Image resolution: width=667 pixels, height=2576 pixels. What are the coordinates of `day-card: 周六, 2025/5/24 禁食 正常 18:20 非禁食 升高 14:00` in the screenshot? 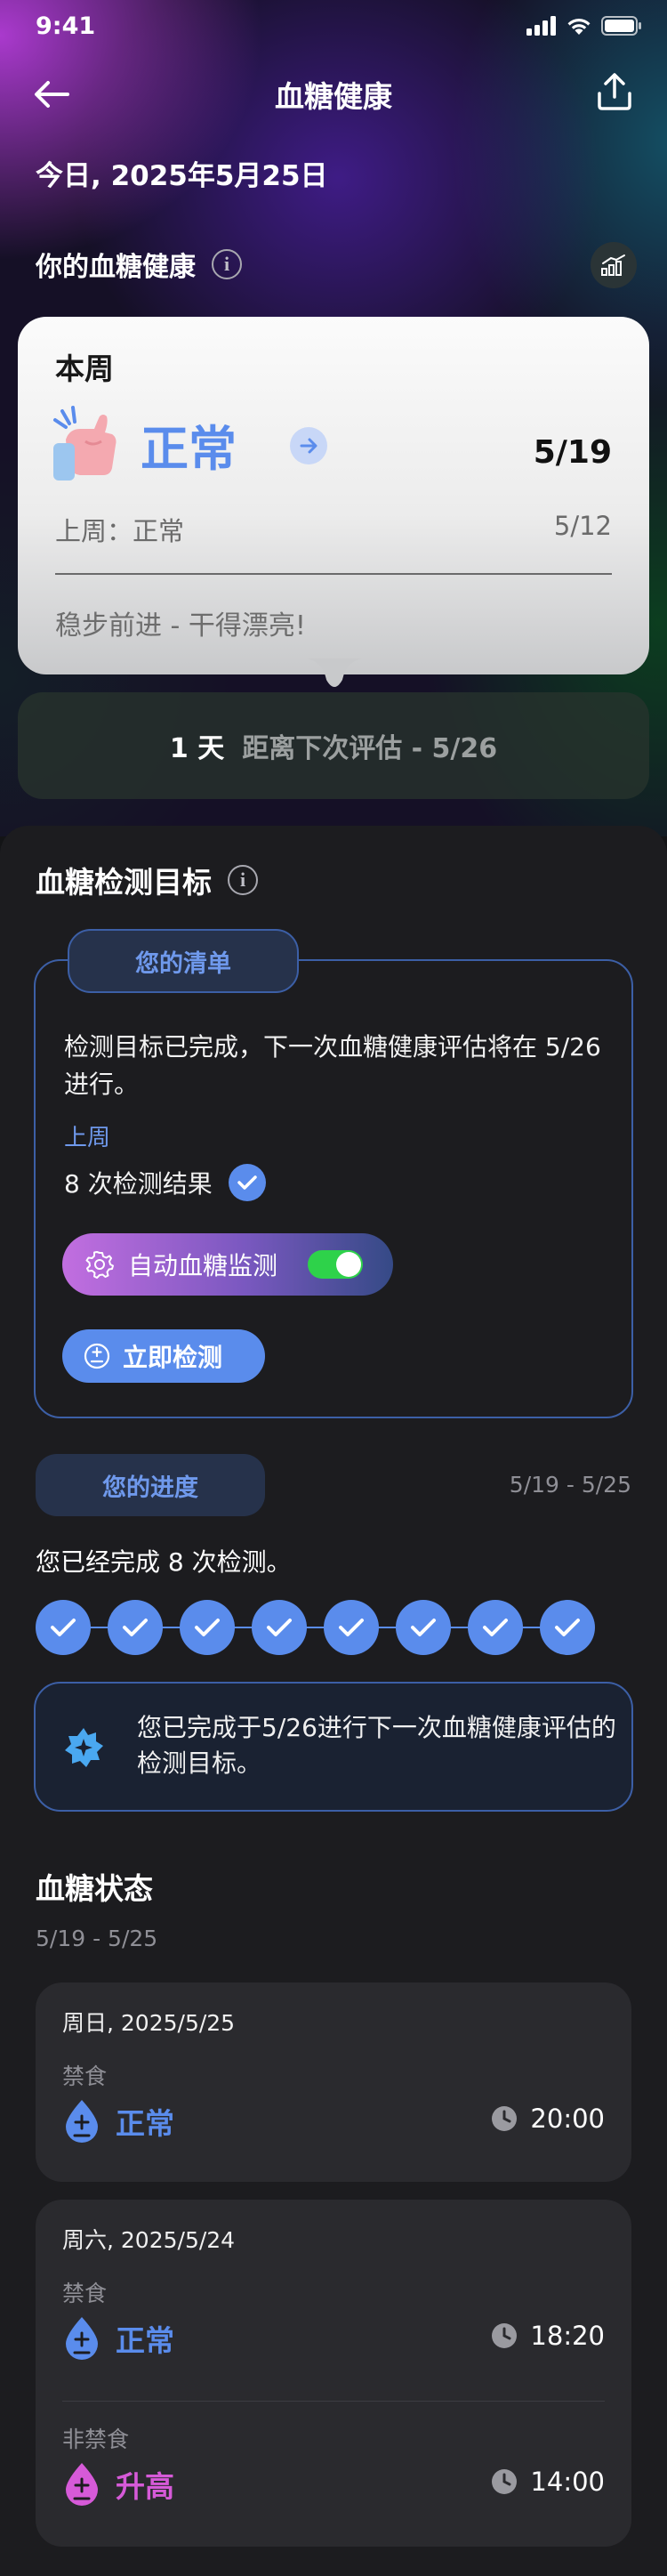 It's located at (333, 2373).